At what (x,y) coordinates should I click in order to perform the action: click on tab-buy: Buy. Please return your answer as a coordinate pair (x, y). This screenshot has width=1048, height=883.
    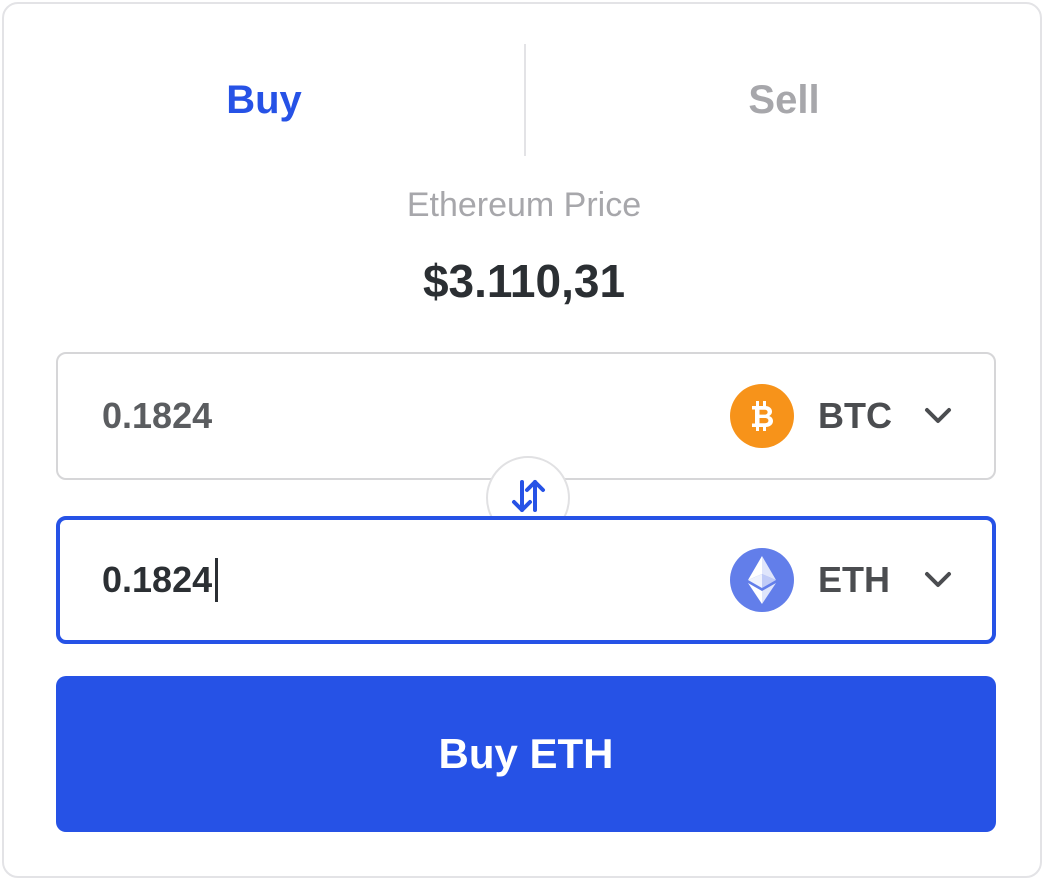
    Looking at the image, I should click on (264, 100).